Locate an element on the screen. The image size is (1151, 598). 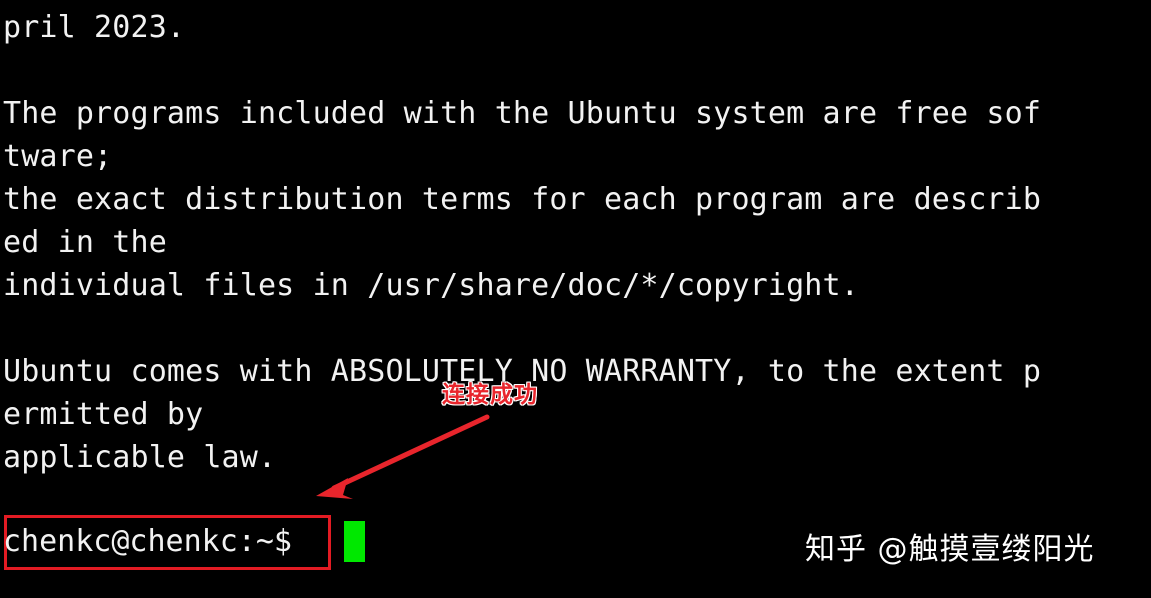
terminal-line: ermitted by is located at coordinates (103, 414).